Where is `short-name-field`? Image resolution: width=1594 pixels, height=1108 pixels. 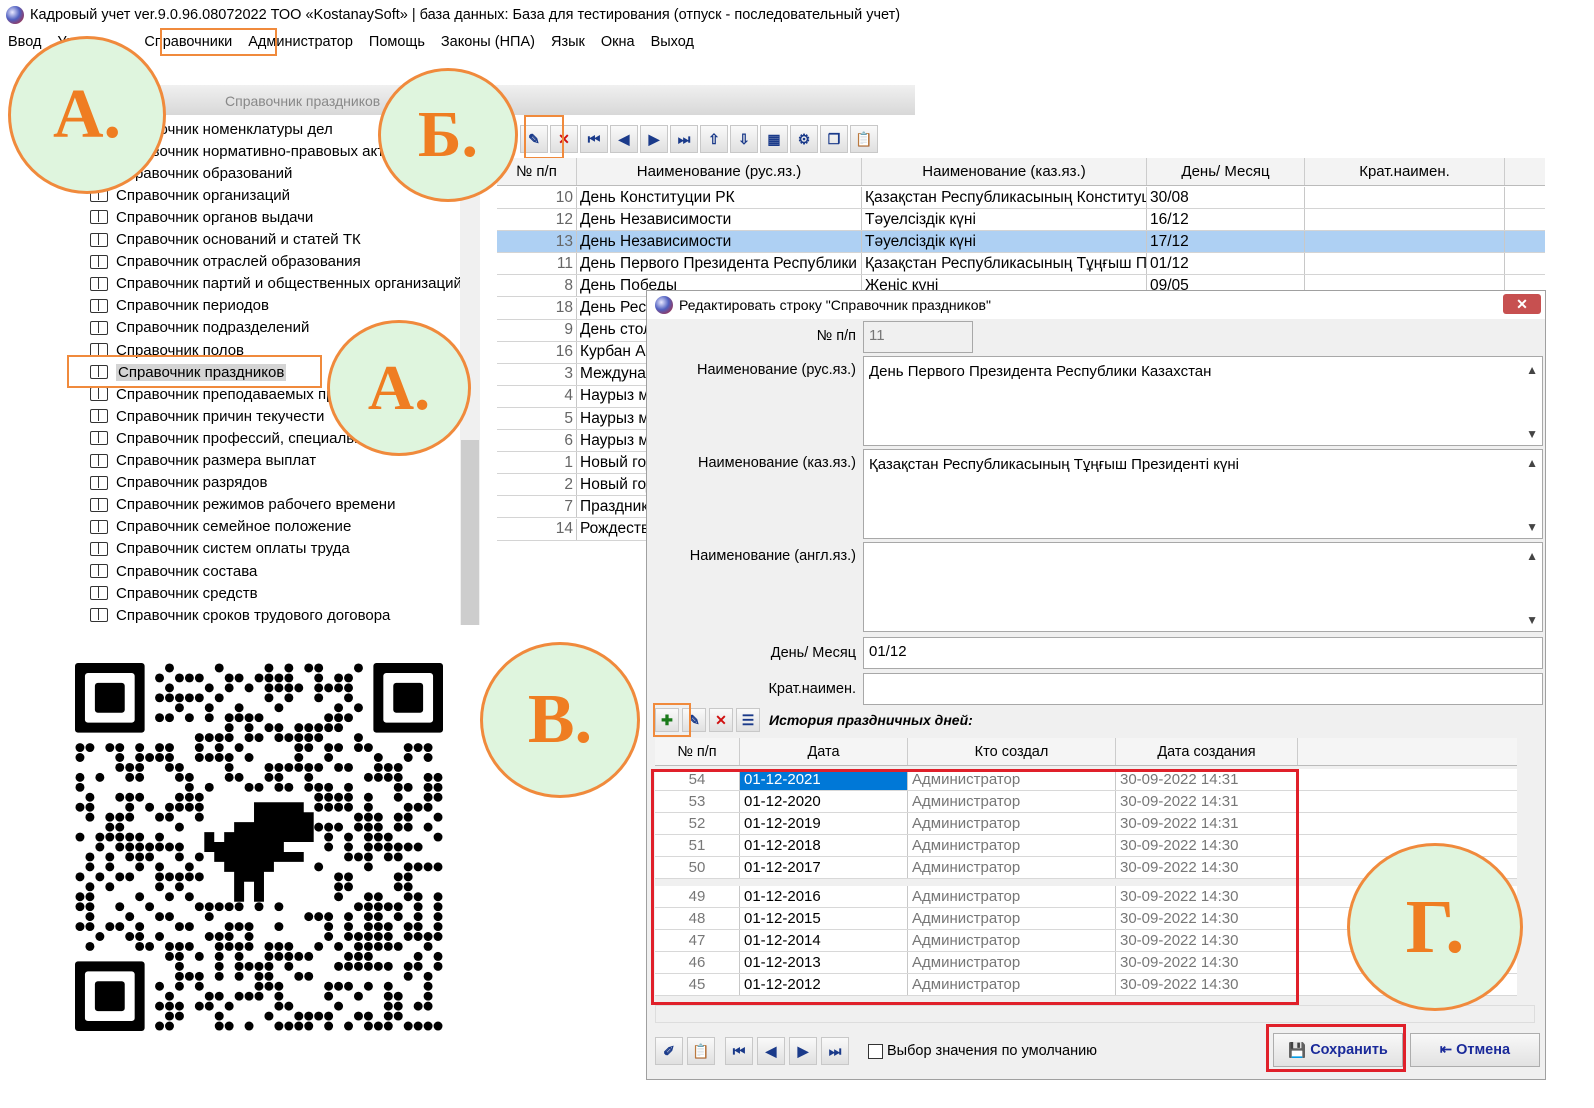
short-name-field is located at coordinates (1203, 689).